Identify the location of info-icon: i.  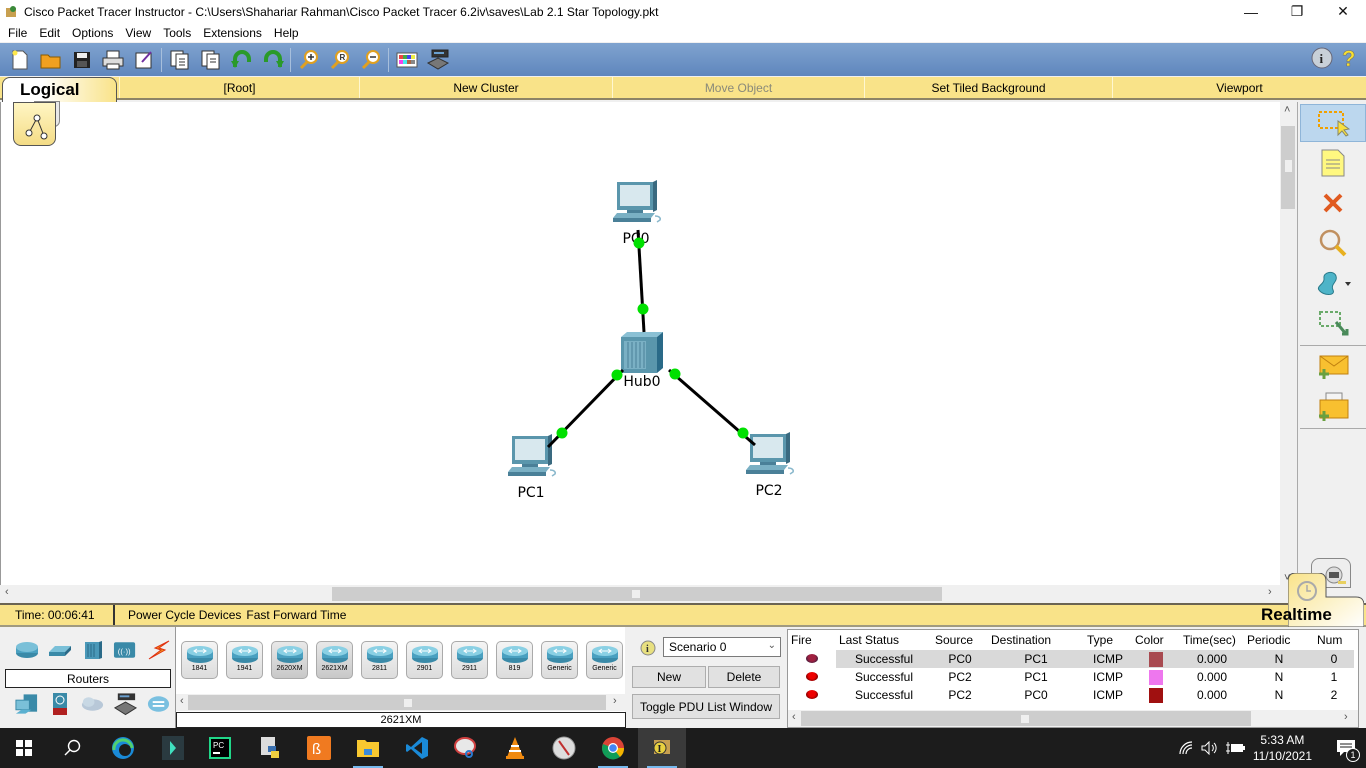
(1322, 58).